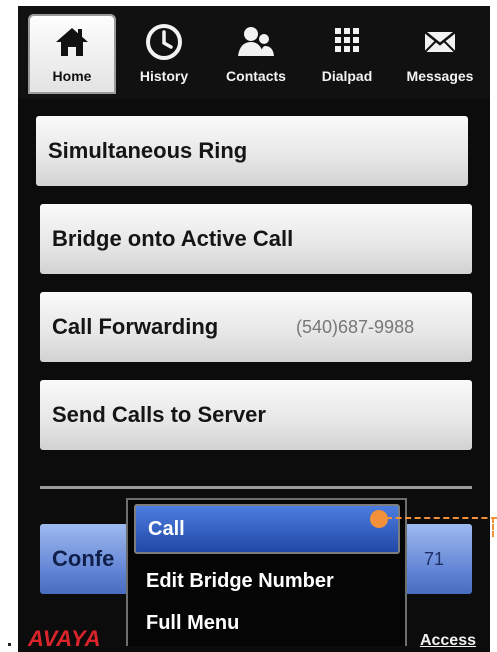  What do you see at coordinates (166, 528) in the screenshot?
I see `popup-item-call-label: Call` at bounding box center [166, 528].